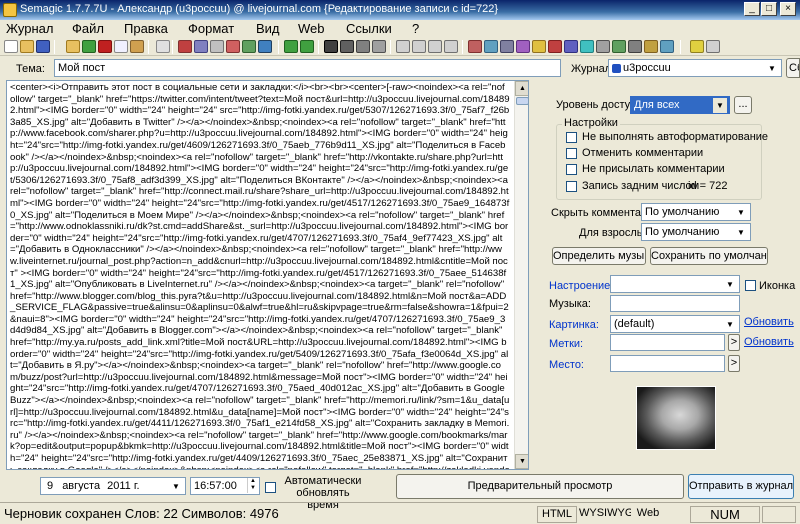 This screenshot has height=524, width=800. I want to click on picture-select: (default) ▼, so click(675, 324).